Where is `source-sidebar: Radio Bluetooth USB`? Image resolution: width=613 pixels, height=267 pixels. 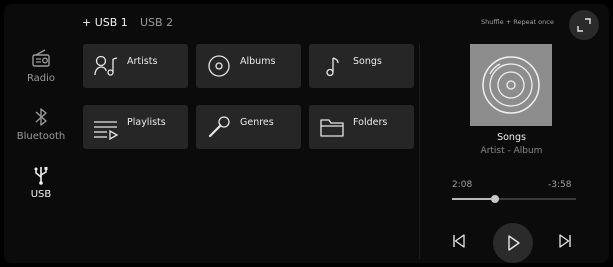 source-sidebar: Radio Bluetooth USB is located at coordinates (41, 133).